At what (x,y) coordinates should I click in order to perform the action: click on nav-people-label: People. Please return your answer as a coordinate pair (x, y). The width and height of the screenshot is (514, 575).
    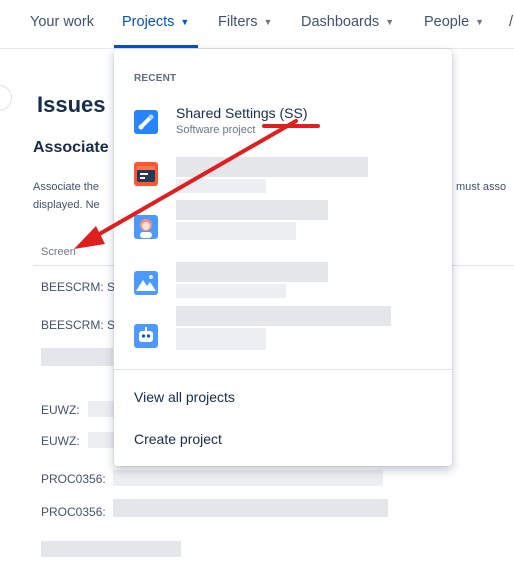
    Looking at the image, I should click on (447, 22).